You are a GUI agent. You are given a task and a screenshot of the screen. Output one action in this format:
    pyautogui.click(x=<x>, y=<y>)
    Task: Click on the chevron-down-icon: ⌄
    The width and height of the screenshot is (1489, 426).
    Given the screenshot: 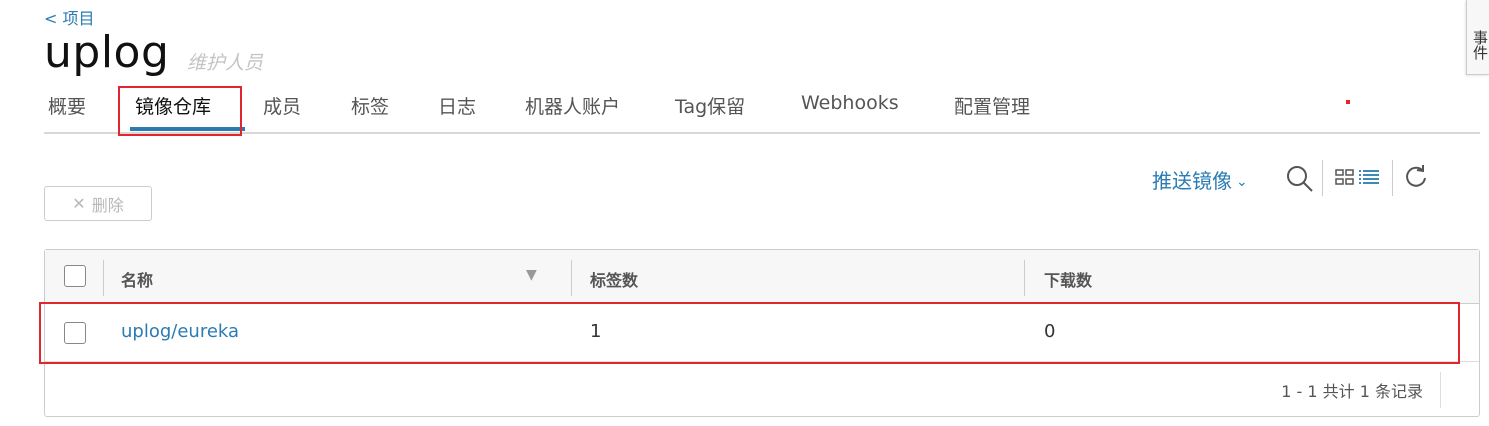 What is the action you would take?
    pyautogui.click(x=1242, y=182)
    